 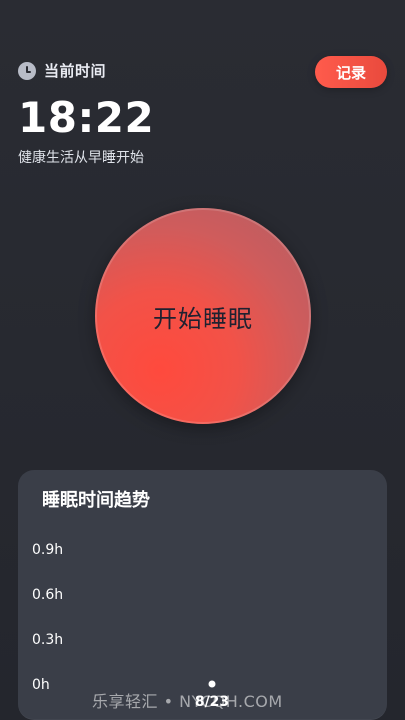 I want to click on watermark: 乐享轻汇 • NYCQH.COM, so click(x=187, y=701).